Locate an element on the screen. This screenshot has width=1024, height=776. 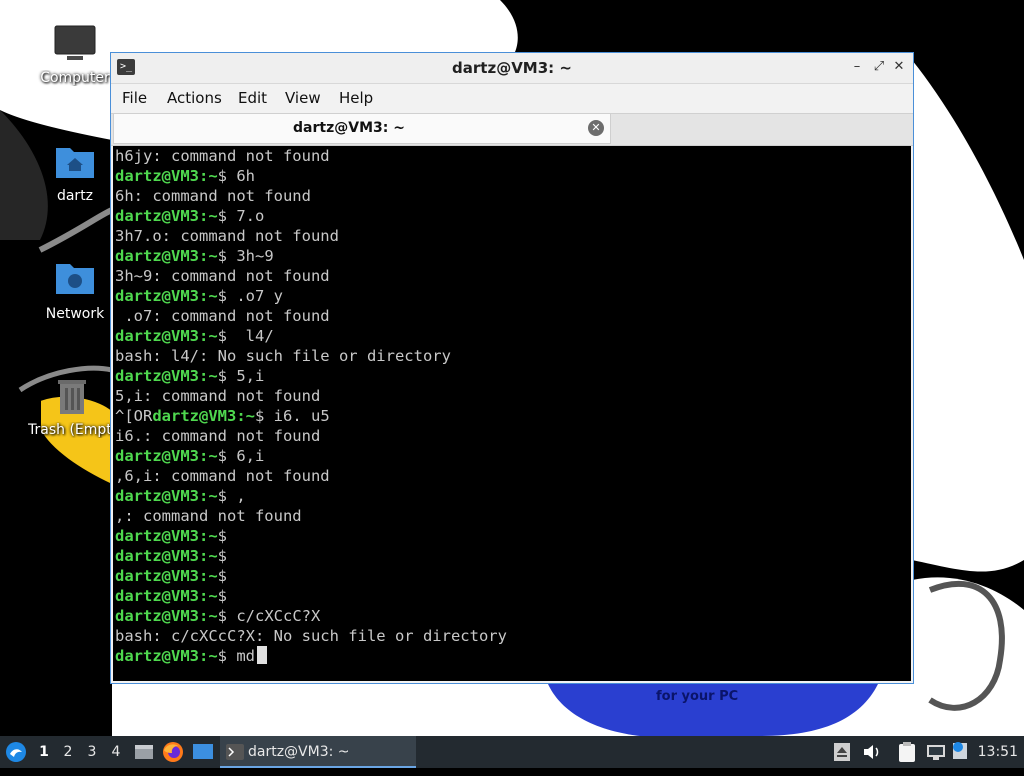
output-text: ,: command not found is located at coordinates (208, 516).